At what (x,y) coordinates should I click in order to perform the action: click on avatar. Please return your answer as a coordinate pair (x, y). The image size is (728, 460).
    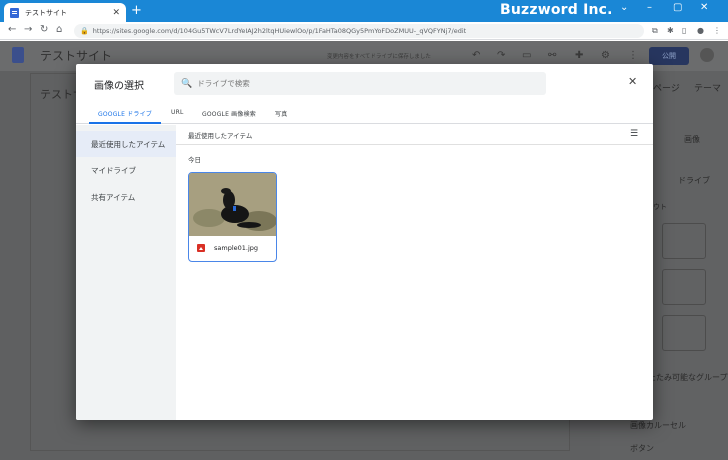
    Looking at the image, I should click on (707, 55).